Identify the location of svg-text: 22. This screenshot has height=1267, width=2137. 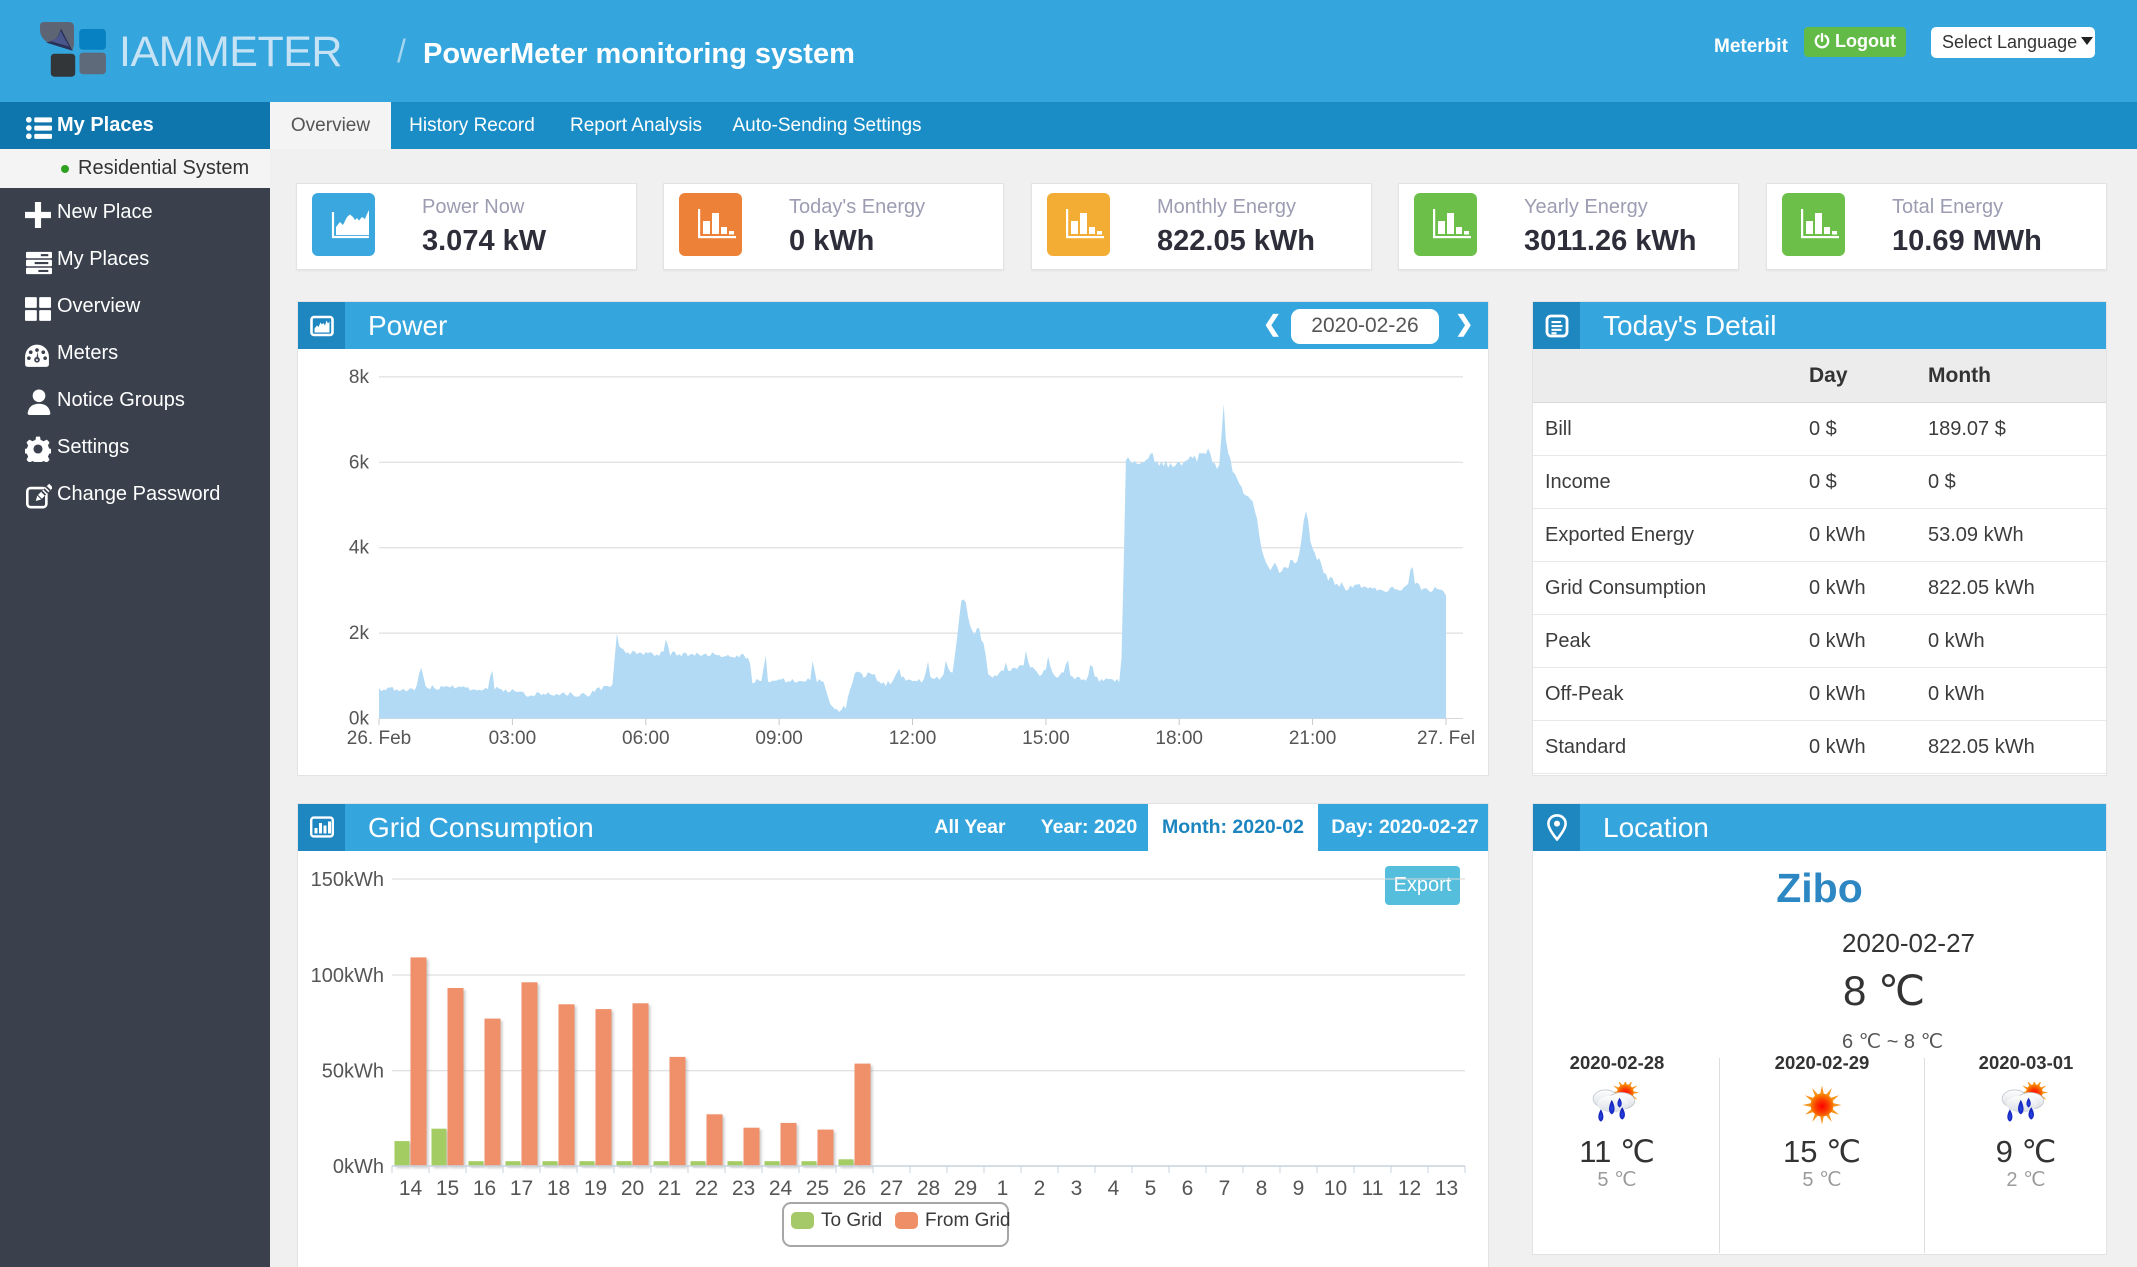
(706, 1188).